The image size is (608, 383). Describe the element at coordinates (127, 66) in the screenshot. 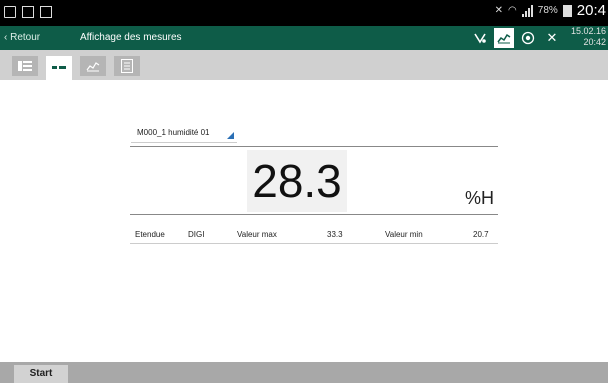

I see `tab-report-view` at that location.